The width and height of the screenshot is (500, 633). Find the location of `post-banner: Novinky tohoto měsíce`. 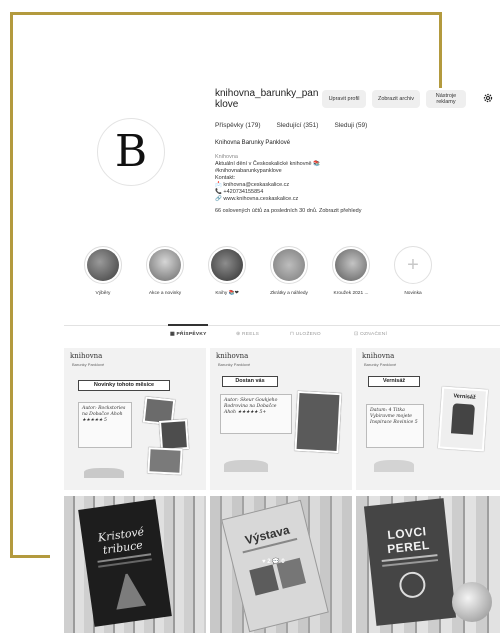

post-banner: Novinky tohoto měsíce is located at coordinates (124, 385).